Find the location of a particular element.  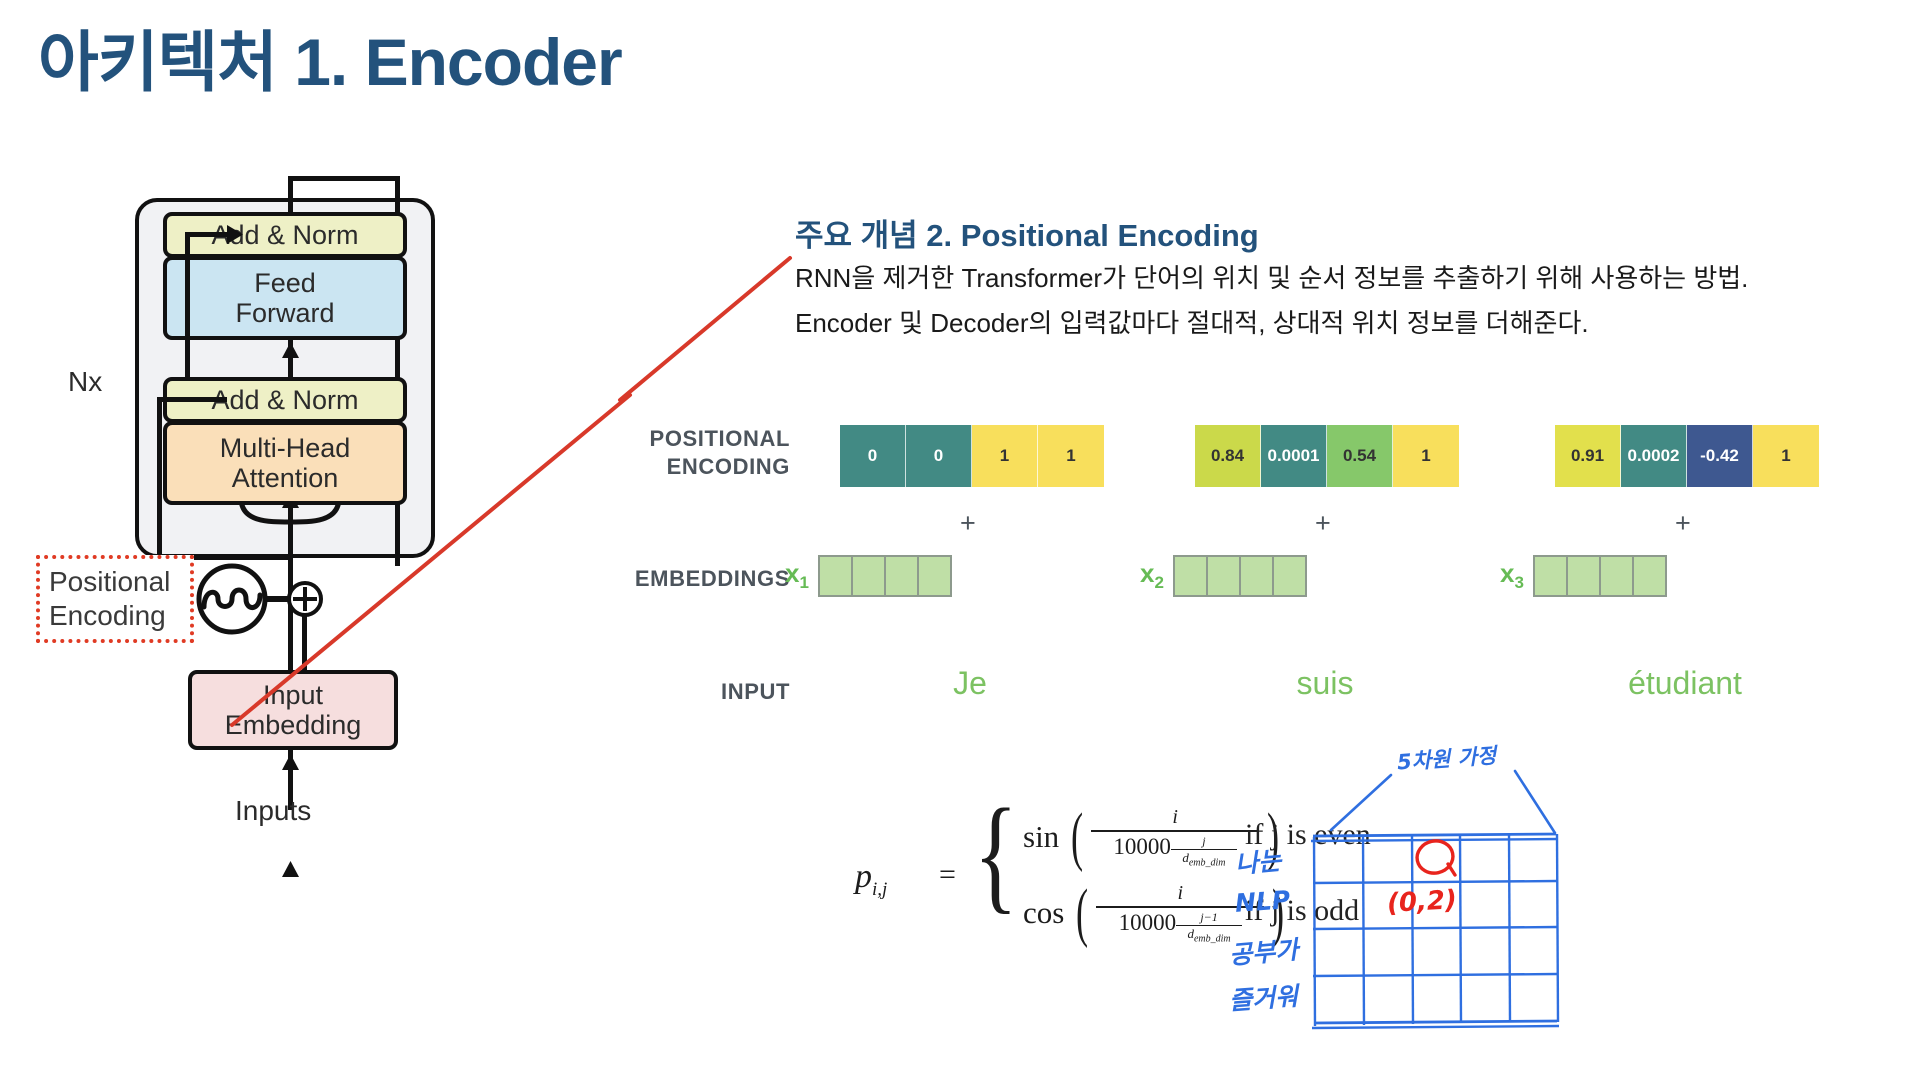

handwritten-annotation: 5차원 가정 나는 NLP 공부가 즐거워 (0,2) is located at coordinates (1425, 895).